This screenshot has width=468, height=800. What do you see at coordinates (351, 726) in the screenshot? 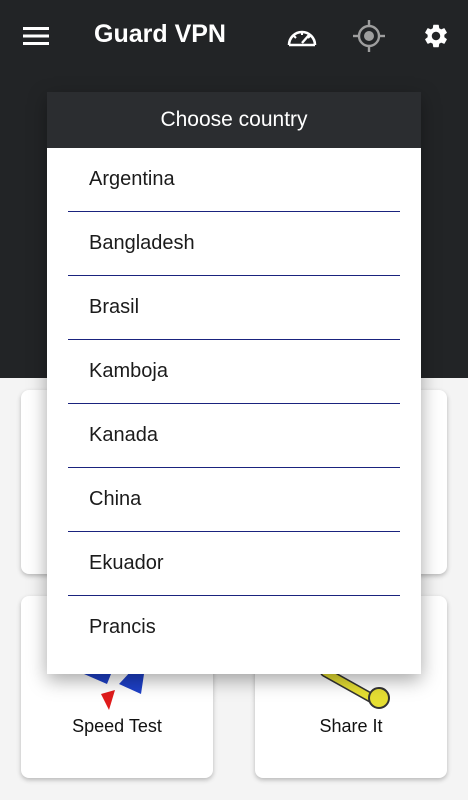
I see `share-label: Share It` at bounding box center [351, 726].